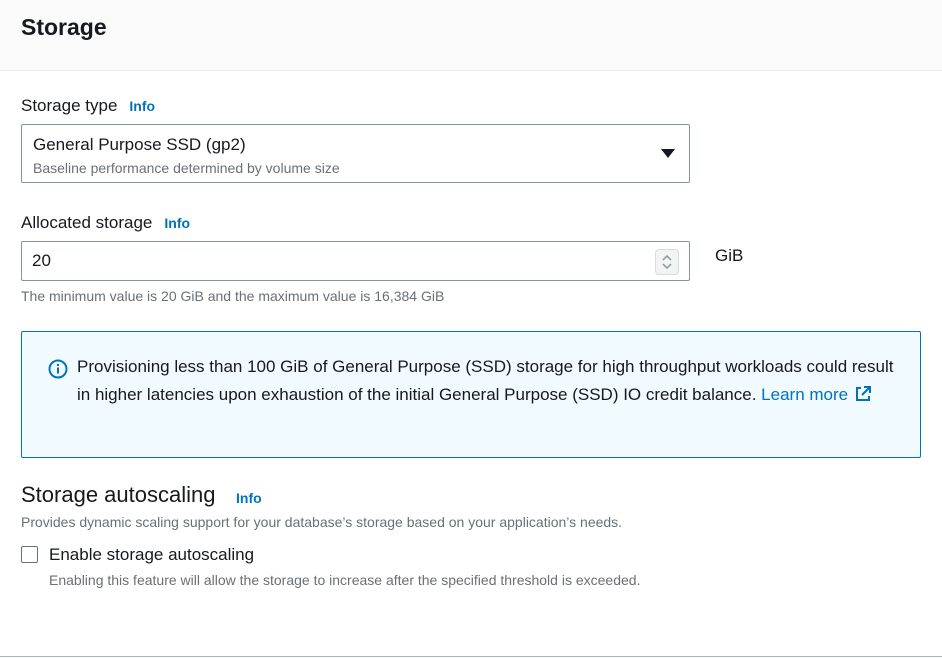 The image size is (942, 658). I want to click on storage-type-label-row: Storage type Info, so click(88, 106).